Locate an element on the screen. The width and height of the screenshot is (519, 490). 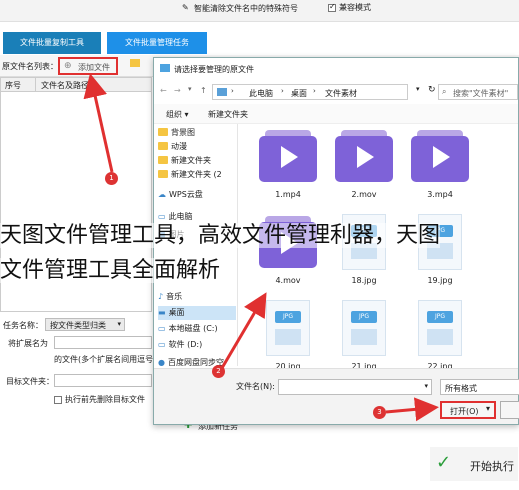
step-badge-3: 3 is located at coordinates (379, 412).